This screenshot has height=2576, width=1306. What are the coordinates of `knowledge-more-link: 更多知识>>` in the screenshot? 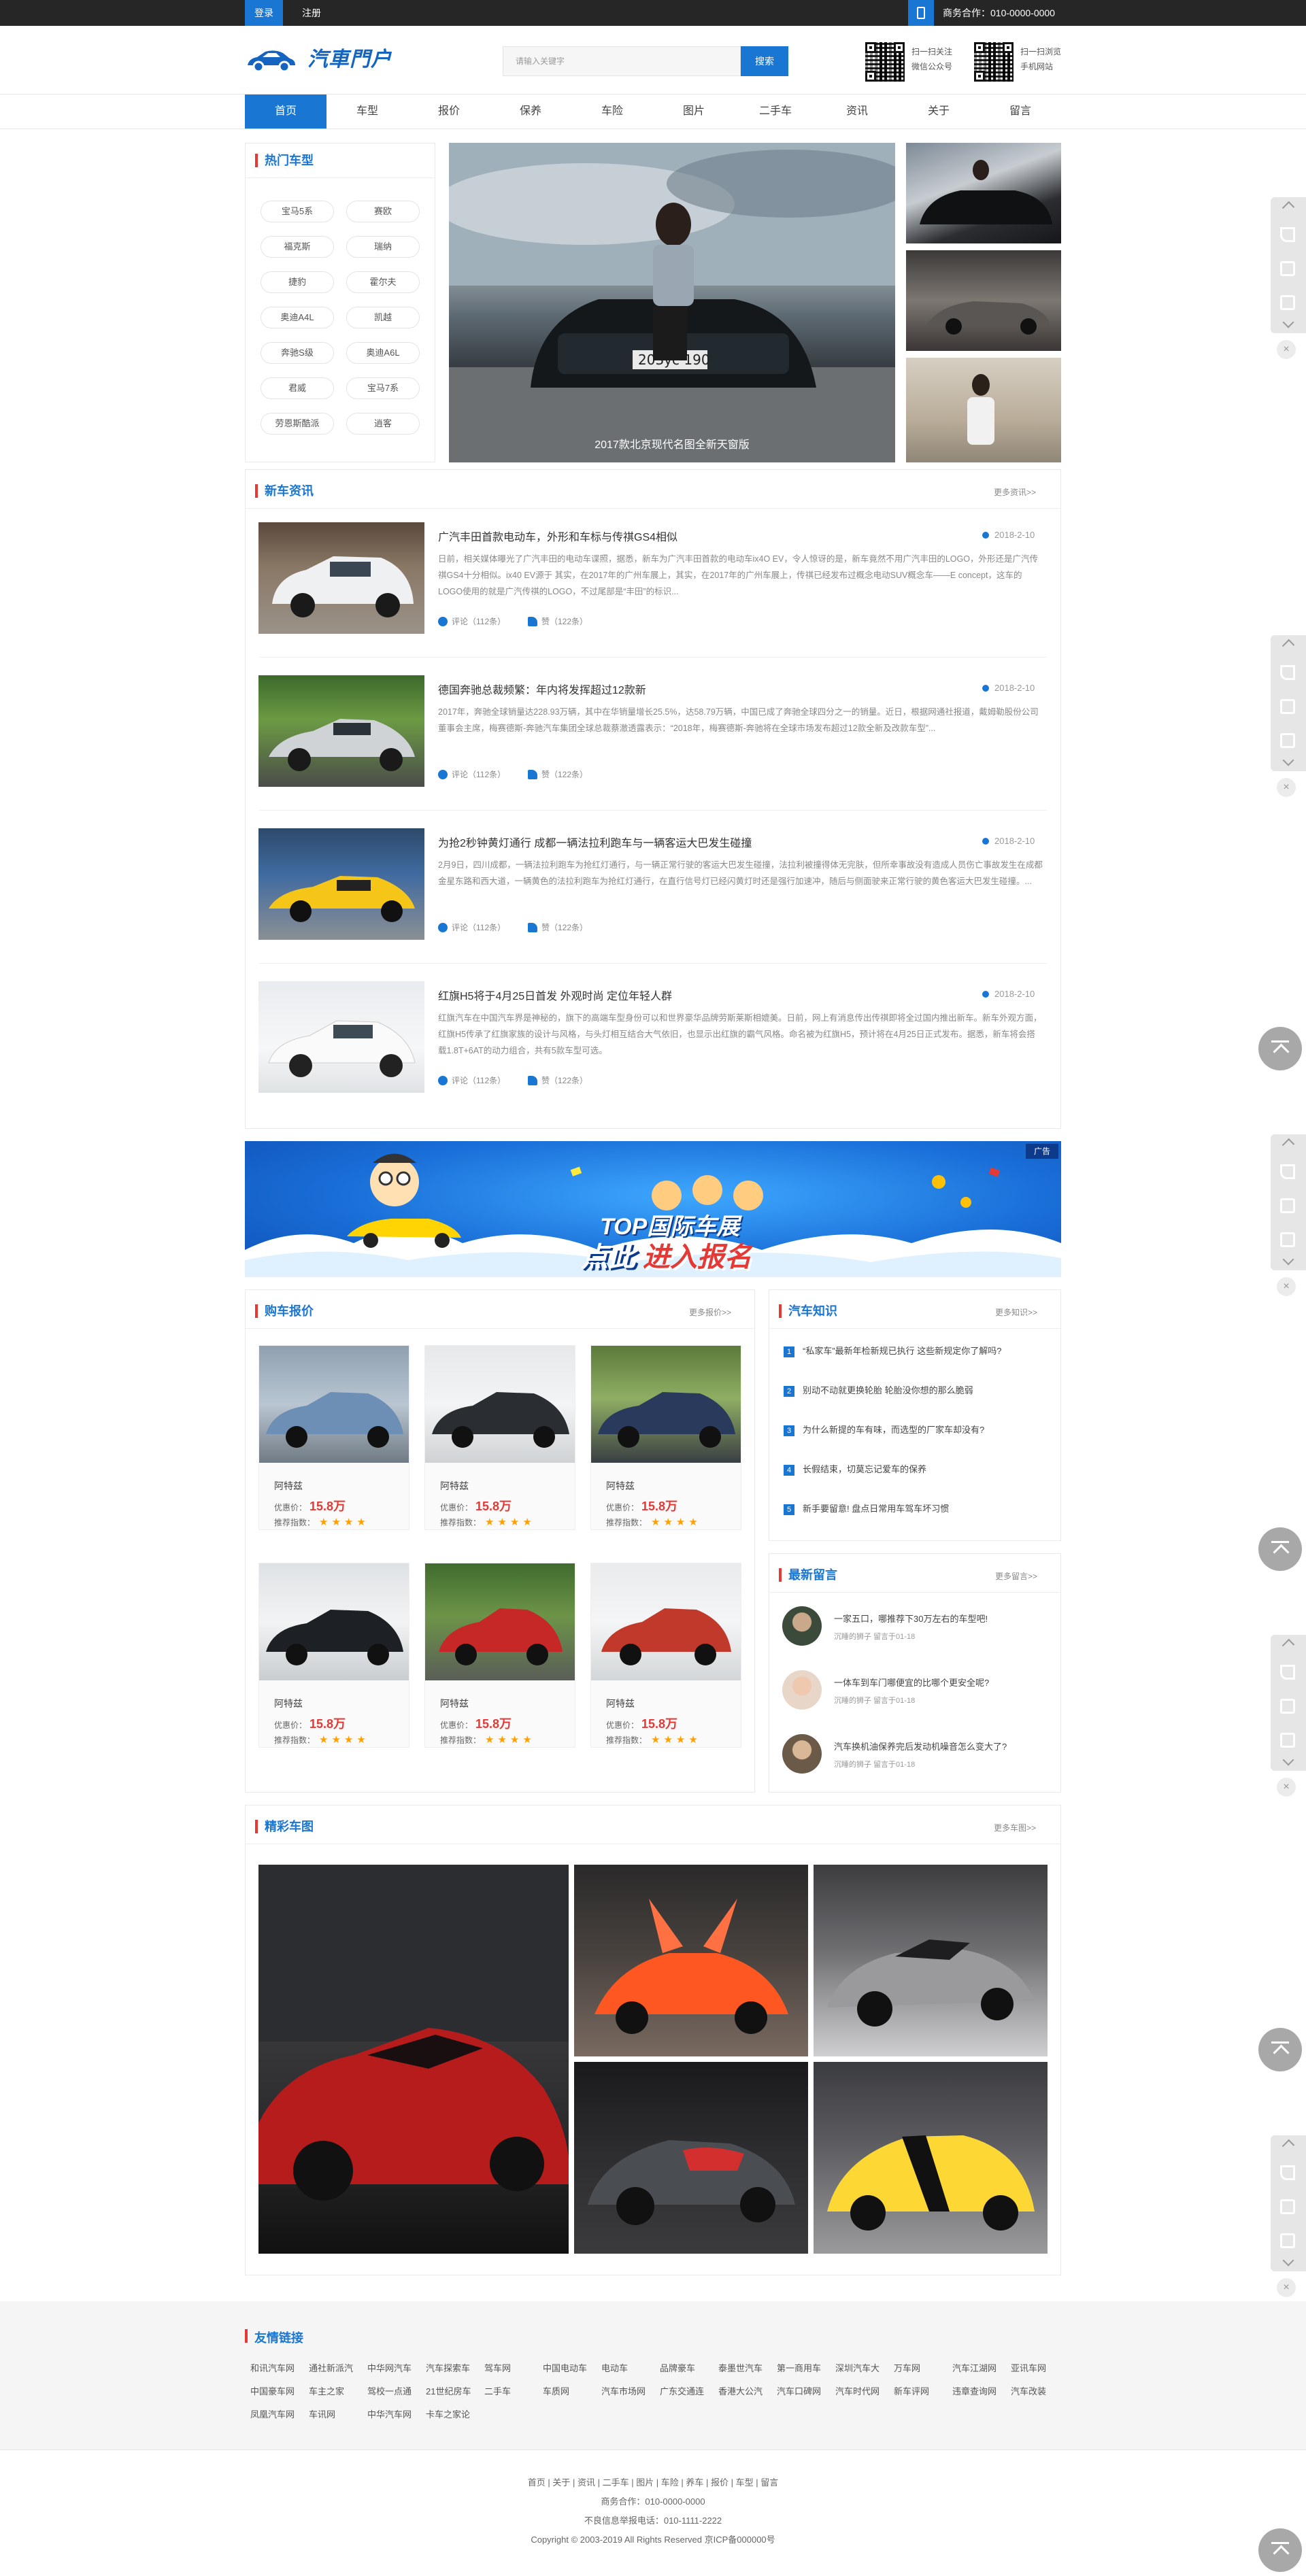 It's located at (1016, 1312).